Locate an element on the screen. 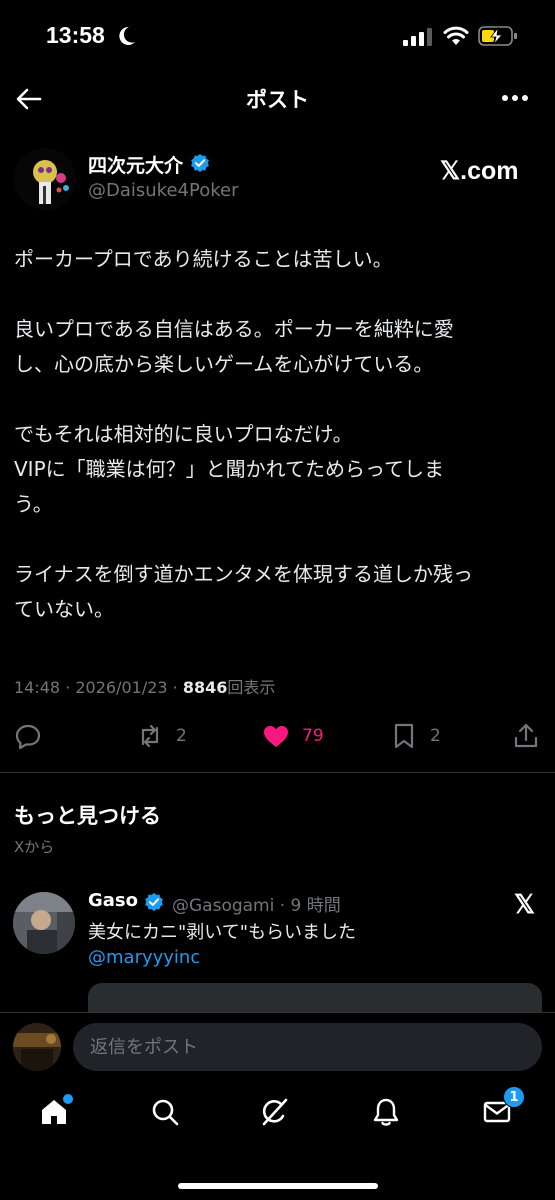 Image resolution: width=555 pixels, height=1200 pixels. bookmark-count: 2 is located at coordinates (435, 736).